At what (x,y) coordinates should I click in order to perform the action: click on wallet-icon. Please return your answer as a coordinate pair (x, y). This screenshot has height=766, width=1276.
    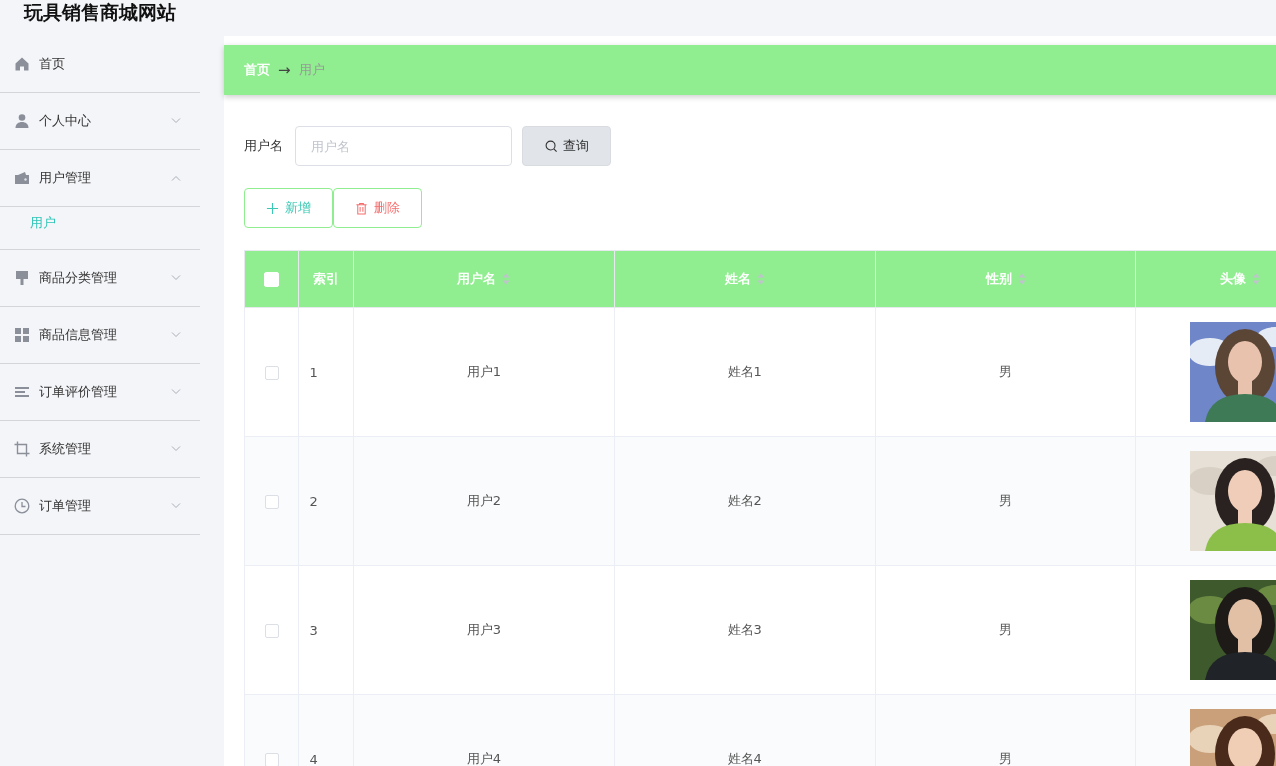
    Looking at the image, I should click on (22, 178).